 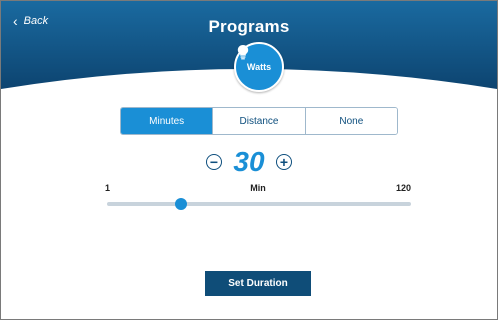 I want to click on set-duration-button: Set Duration, so click(x=258, y=283).